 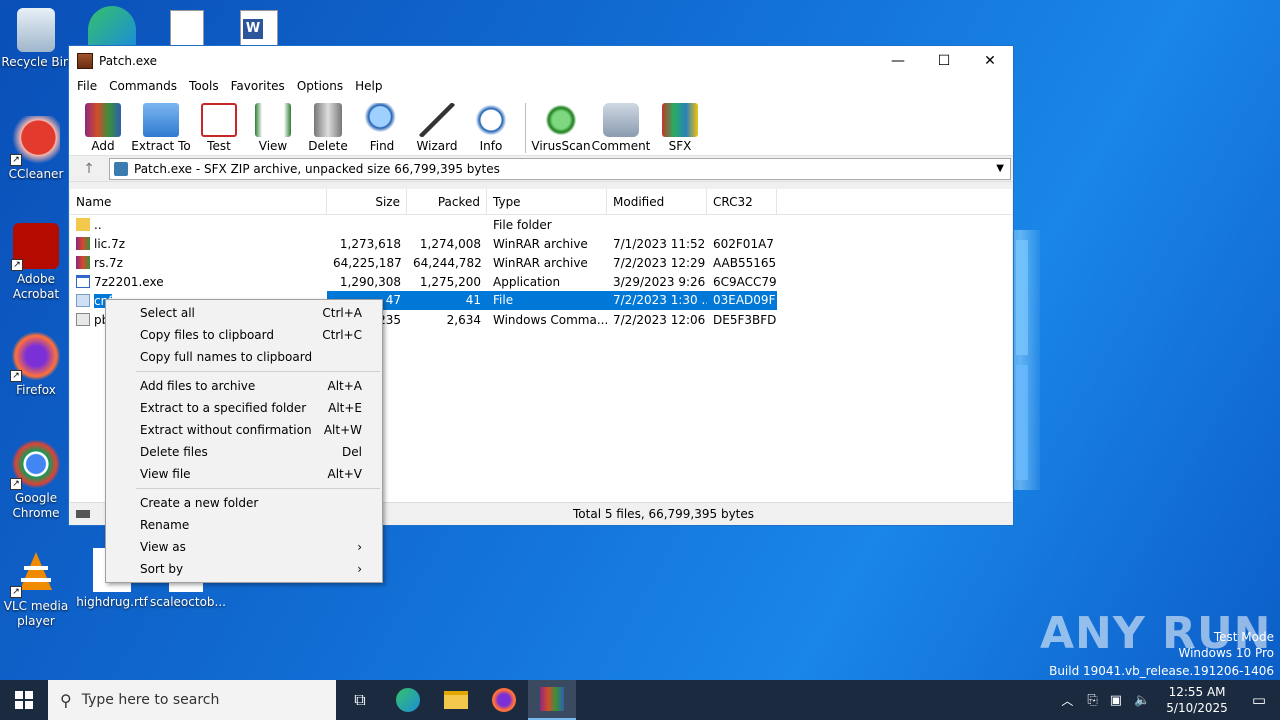 What do you see at coordinates (1116, 700) in the screenshot?
I see `network-icon: ▣` at bounding box center [1116, 700].